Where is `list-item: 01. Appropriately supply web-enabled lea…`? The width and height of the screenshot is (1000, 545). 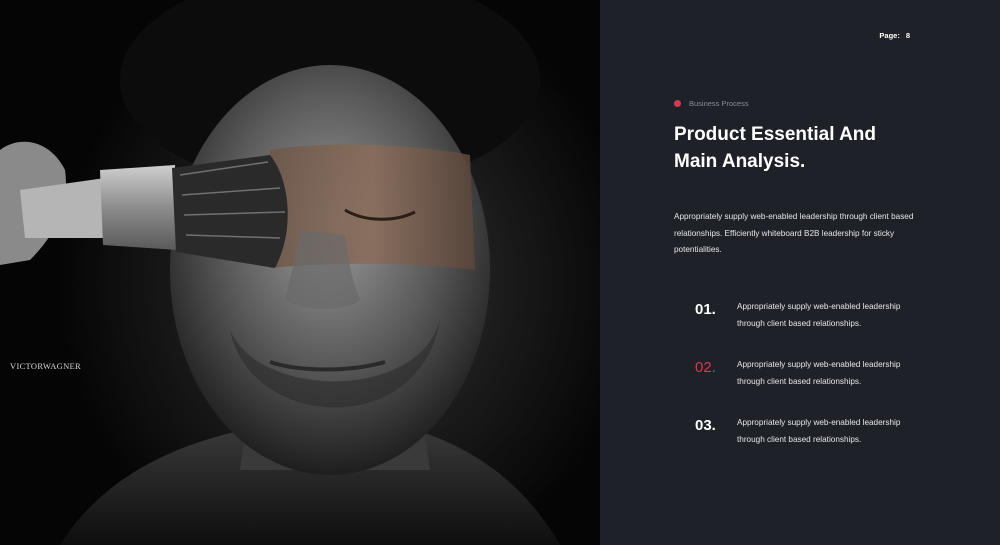
list-item: 01. Appropriately supply web-enabled lea… is located at coordinates (806, 315).